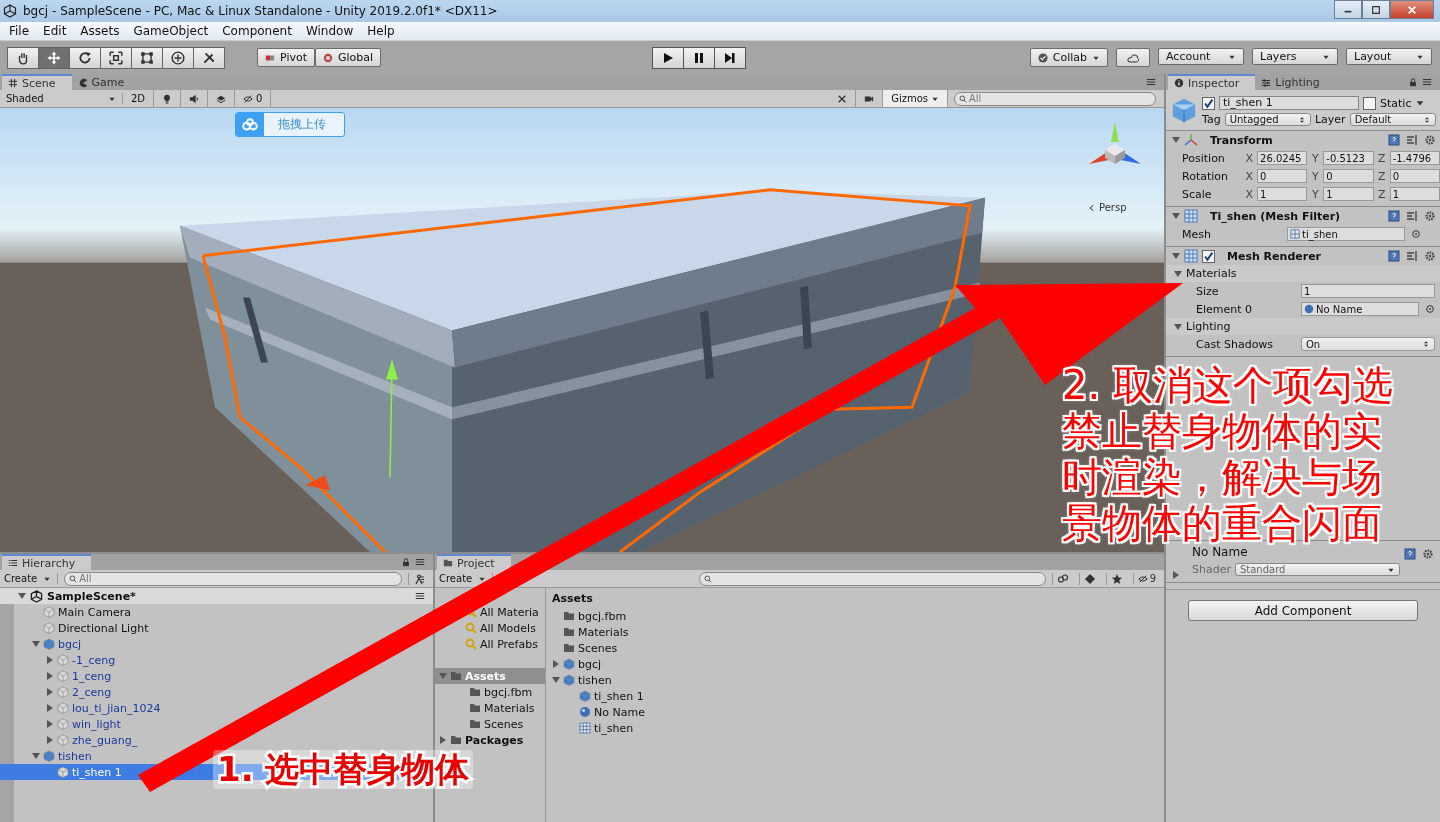  I want to click on shader-dropdown: Standard, so click(1317, 569).